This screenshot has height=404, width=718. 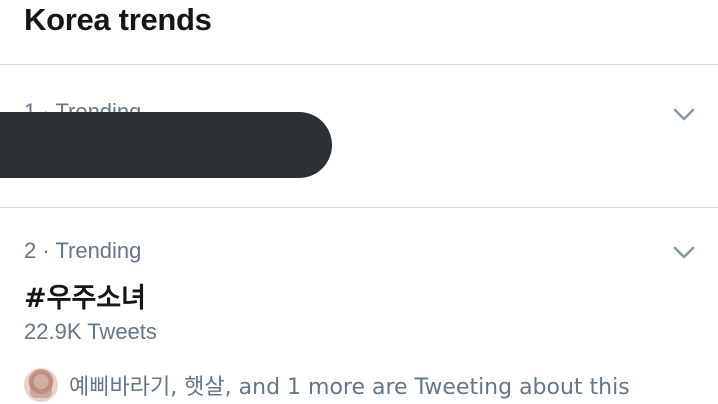 What do you see at coordinates (166, 145) in the screenshot?
I see `redaction-bar` at bounding box center [166, 145].